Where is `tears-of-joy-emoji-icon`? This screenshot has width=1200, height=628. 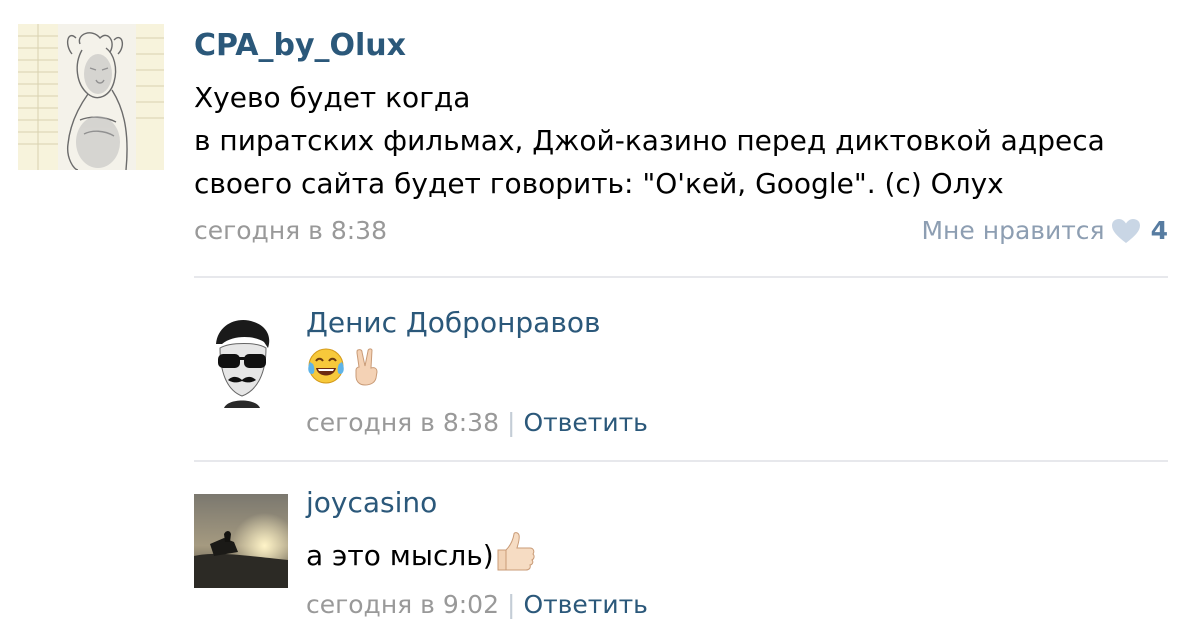 tears-of-joy-emoji-icon is located at coordinates (326, 369).